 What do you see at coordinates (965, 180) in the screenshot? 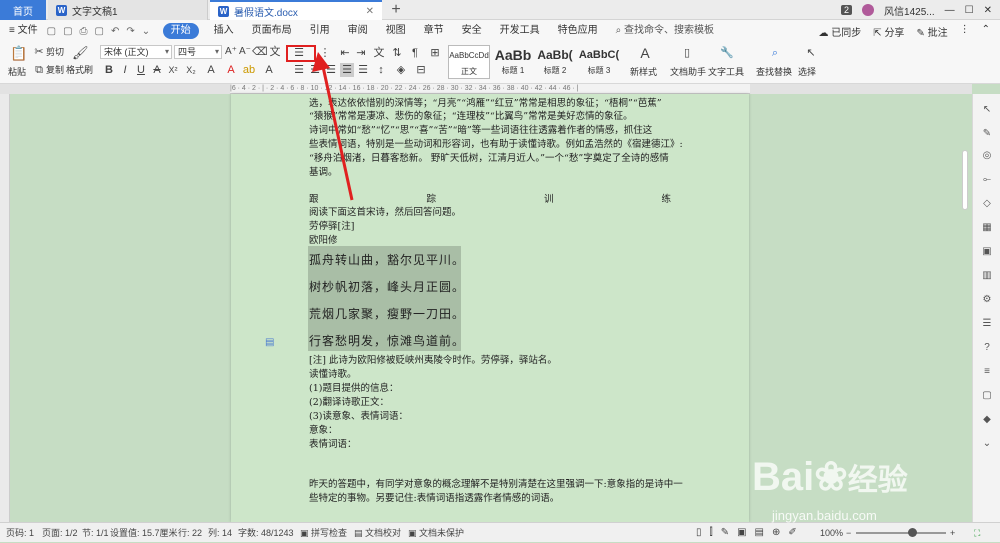
I see `vertical-scrollbar` at bounding box center [965, 180].